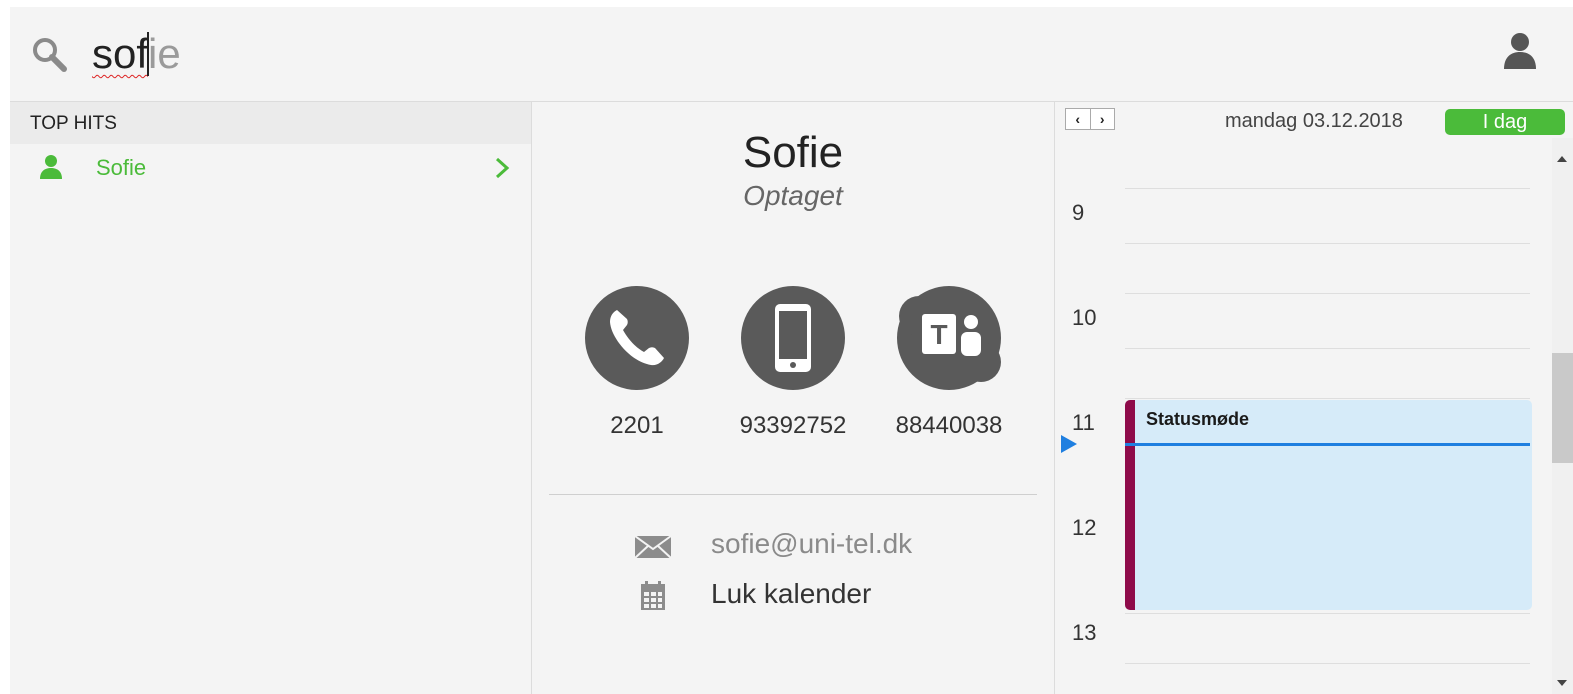  Describe the element at coordinates (938, 334) in the screenshot. I see `svg-text: T` at that location.